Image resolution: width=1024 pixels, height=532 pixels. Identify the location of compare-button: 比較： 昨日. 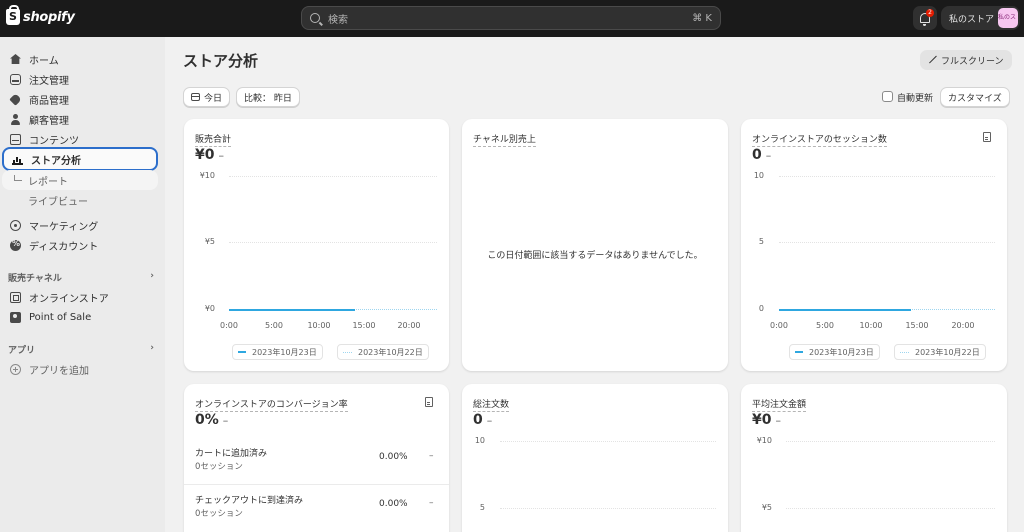
(268, 97).